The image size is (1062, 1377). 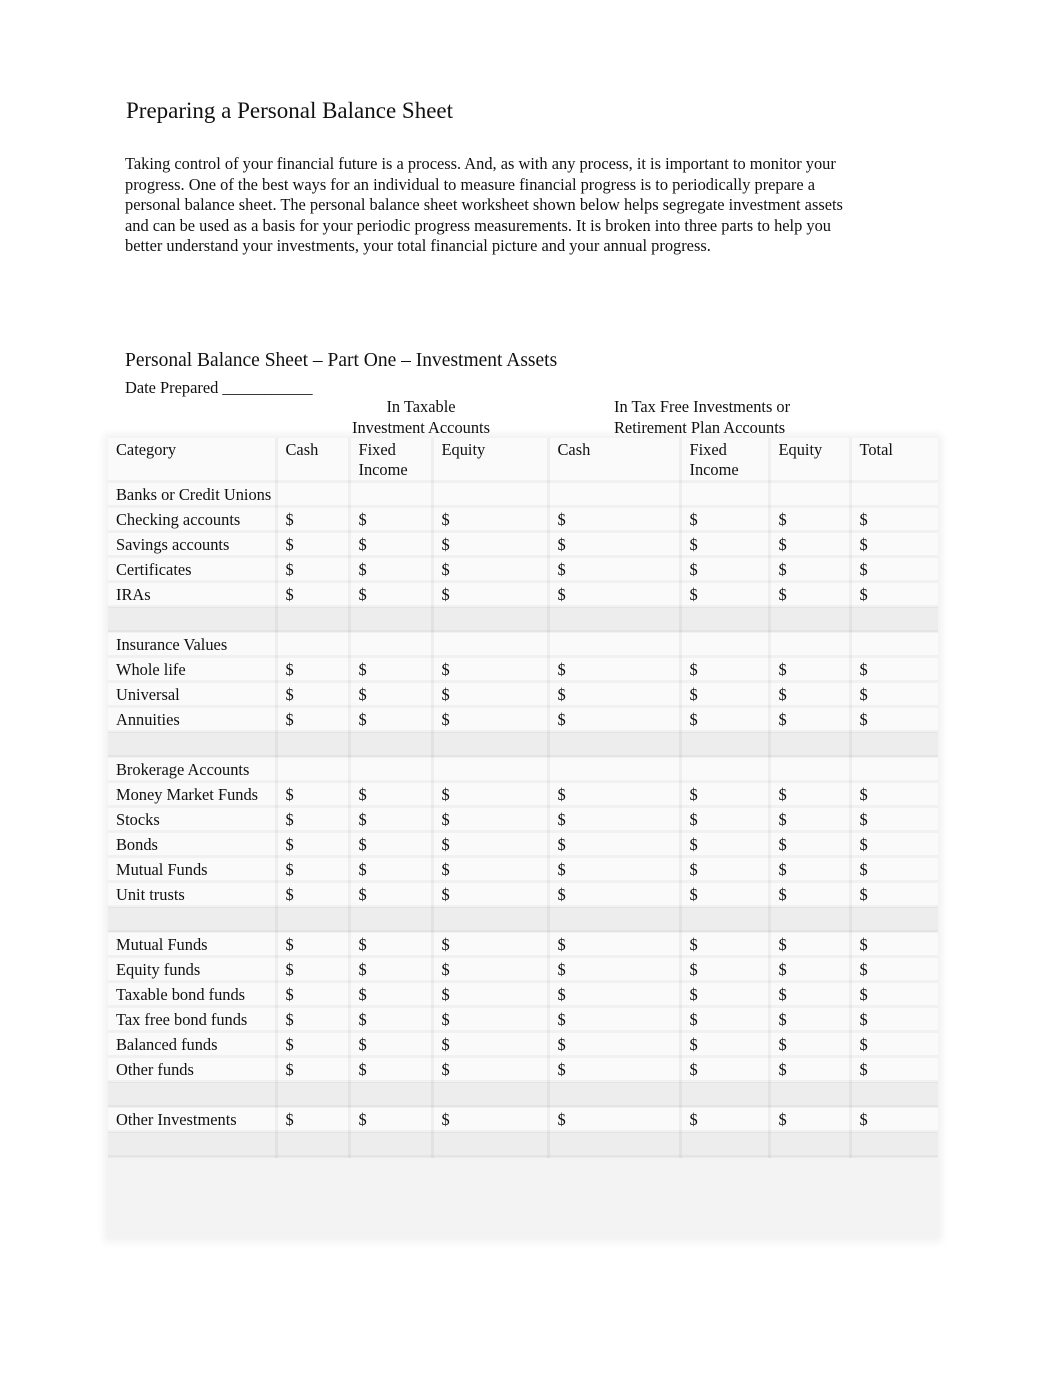 What do you see at coordinates (219, 388) in the screenshot?
I see `date-prepared-field: Date Prepared ___________` at bounding box center [219, 388].